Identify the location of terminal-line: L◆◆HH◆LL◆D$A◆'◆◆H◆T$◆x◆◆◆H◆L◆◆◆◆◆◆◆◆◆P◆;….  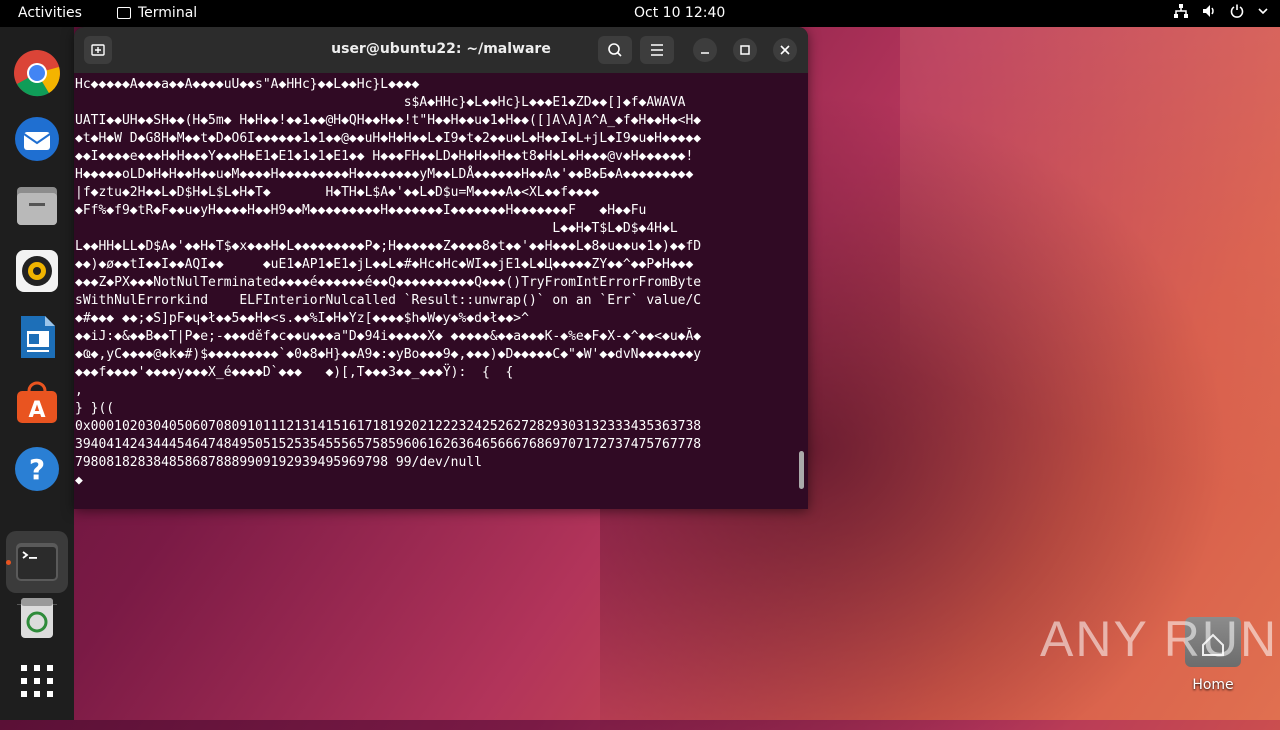
(388, 246).